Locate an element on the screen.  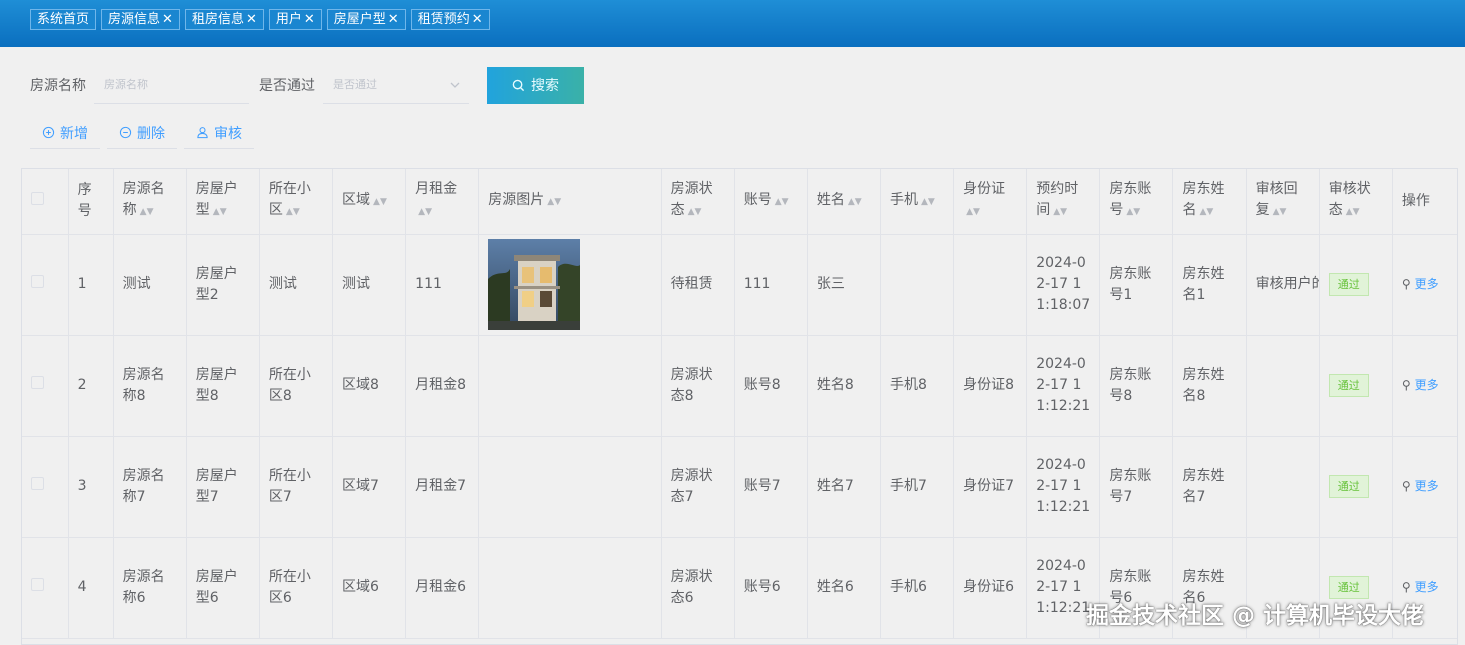
header-cell: 房源图片 ▲▼ is located at coordinates (570, 202).